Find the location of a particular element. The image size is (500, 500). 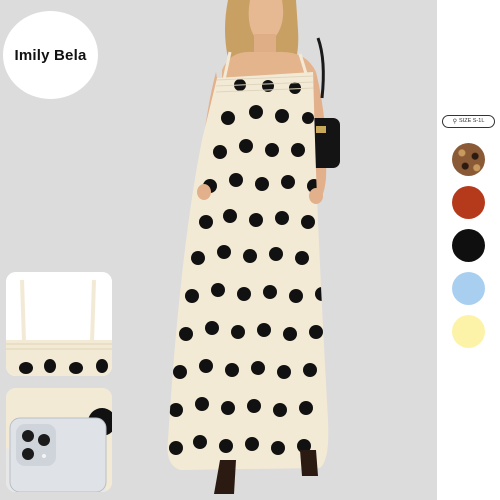

size-tag: ⚲ SIZE S-1L is located at coordinates (468, 121).